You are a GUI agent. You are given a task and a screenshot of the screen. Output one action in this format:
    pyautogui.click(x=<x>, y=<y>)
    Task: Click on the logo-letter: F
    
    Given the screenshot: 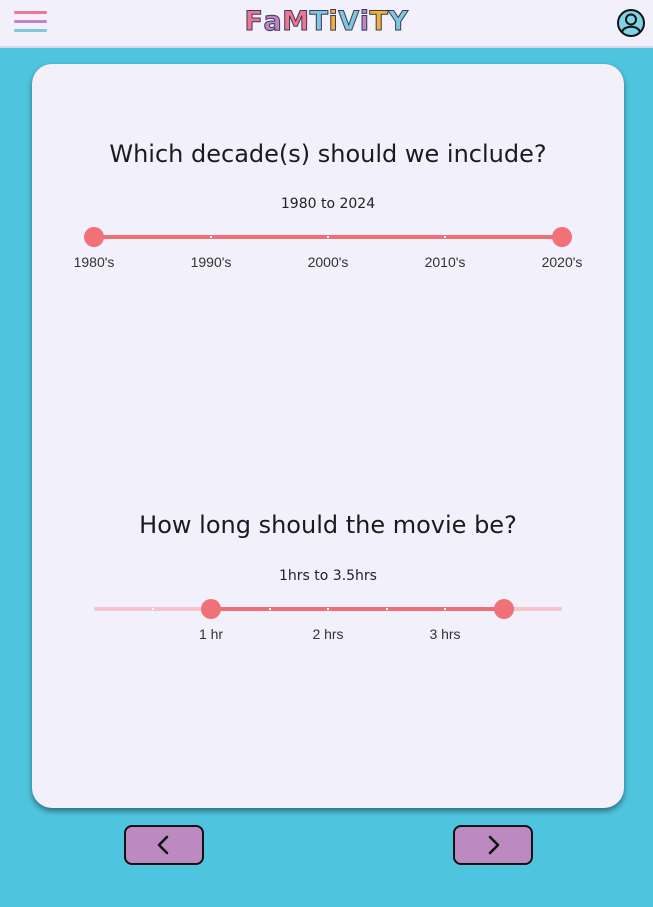 What is the action you would take?
    pyautogui.click(x=254, y=22)
    